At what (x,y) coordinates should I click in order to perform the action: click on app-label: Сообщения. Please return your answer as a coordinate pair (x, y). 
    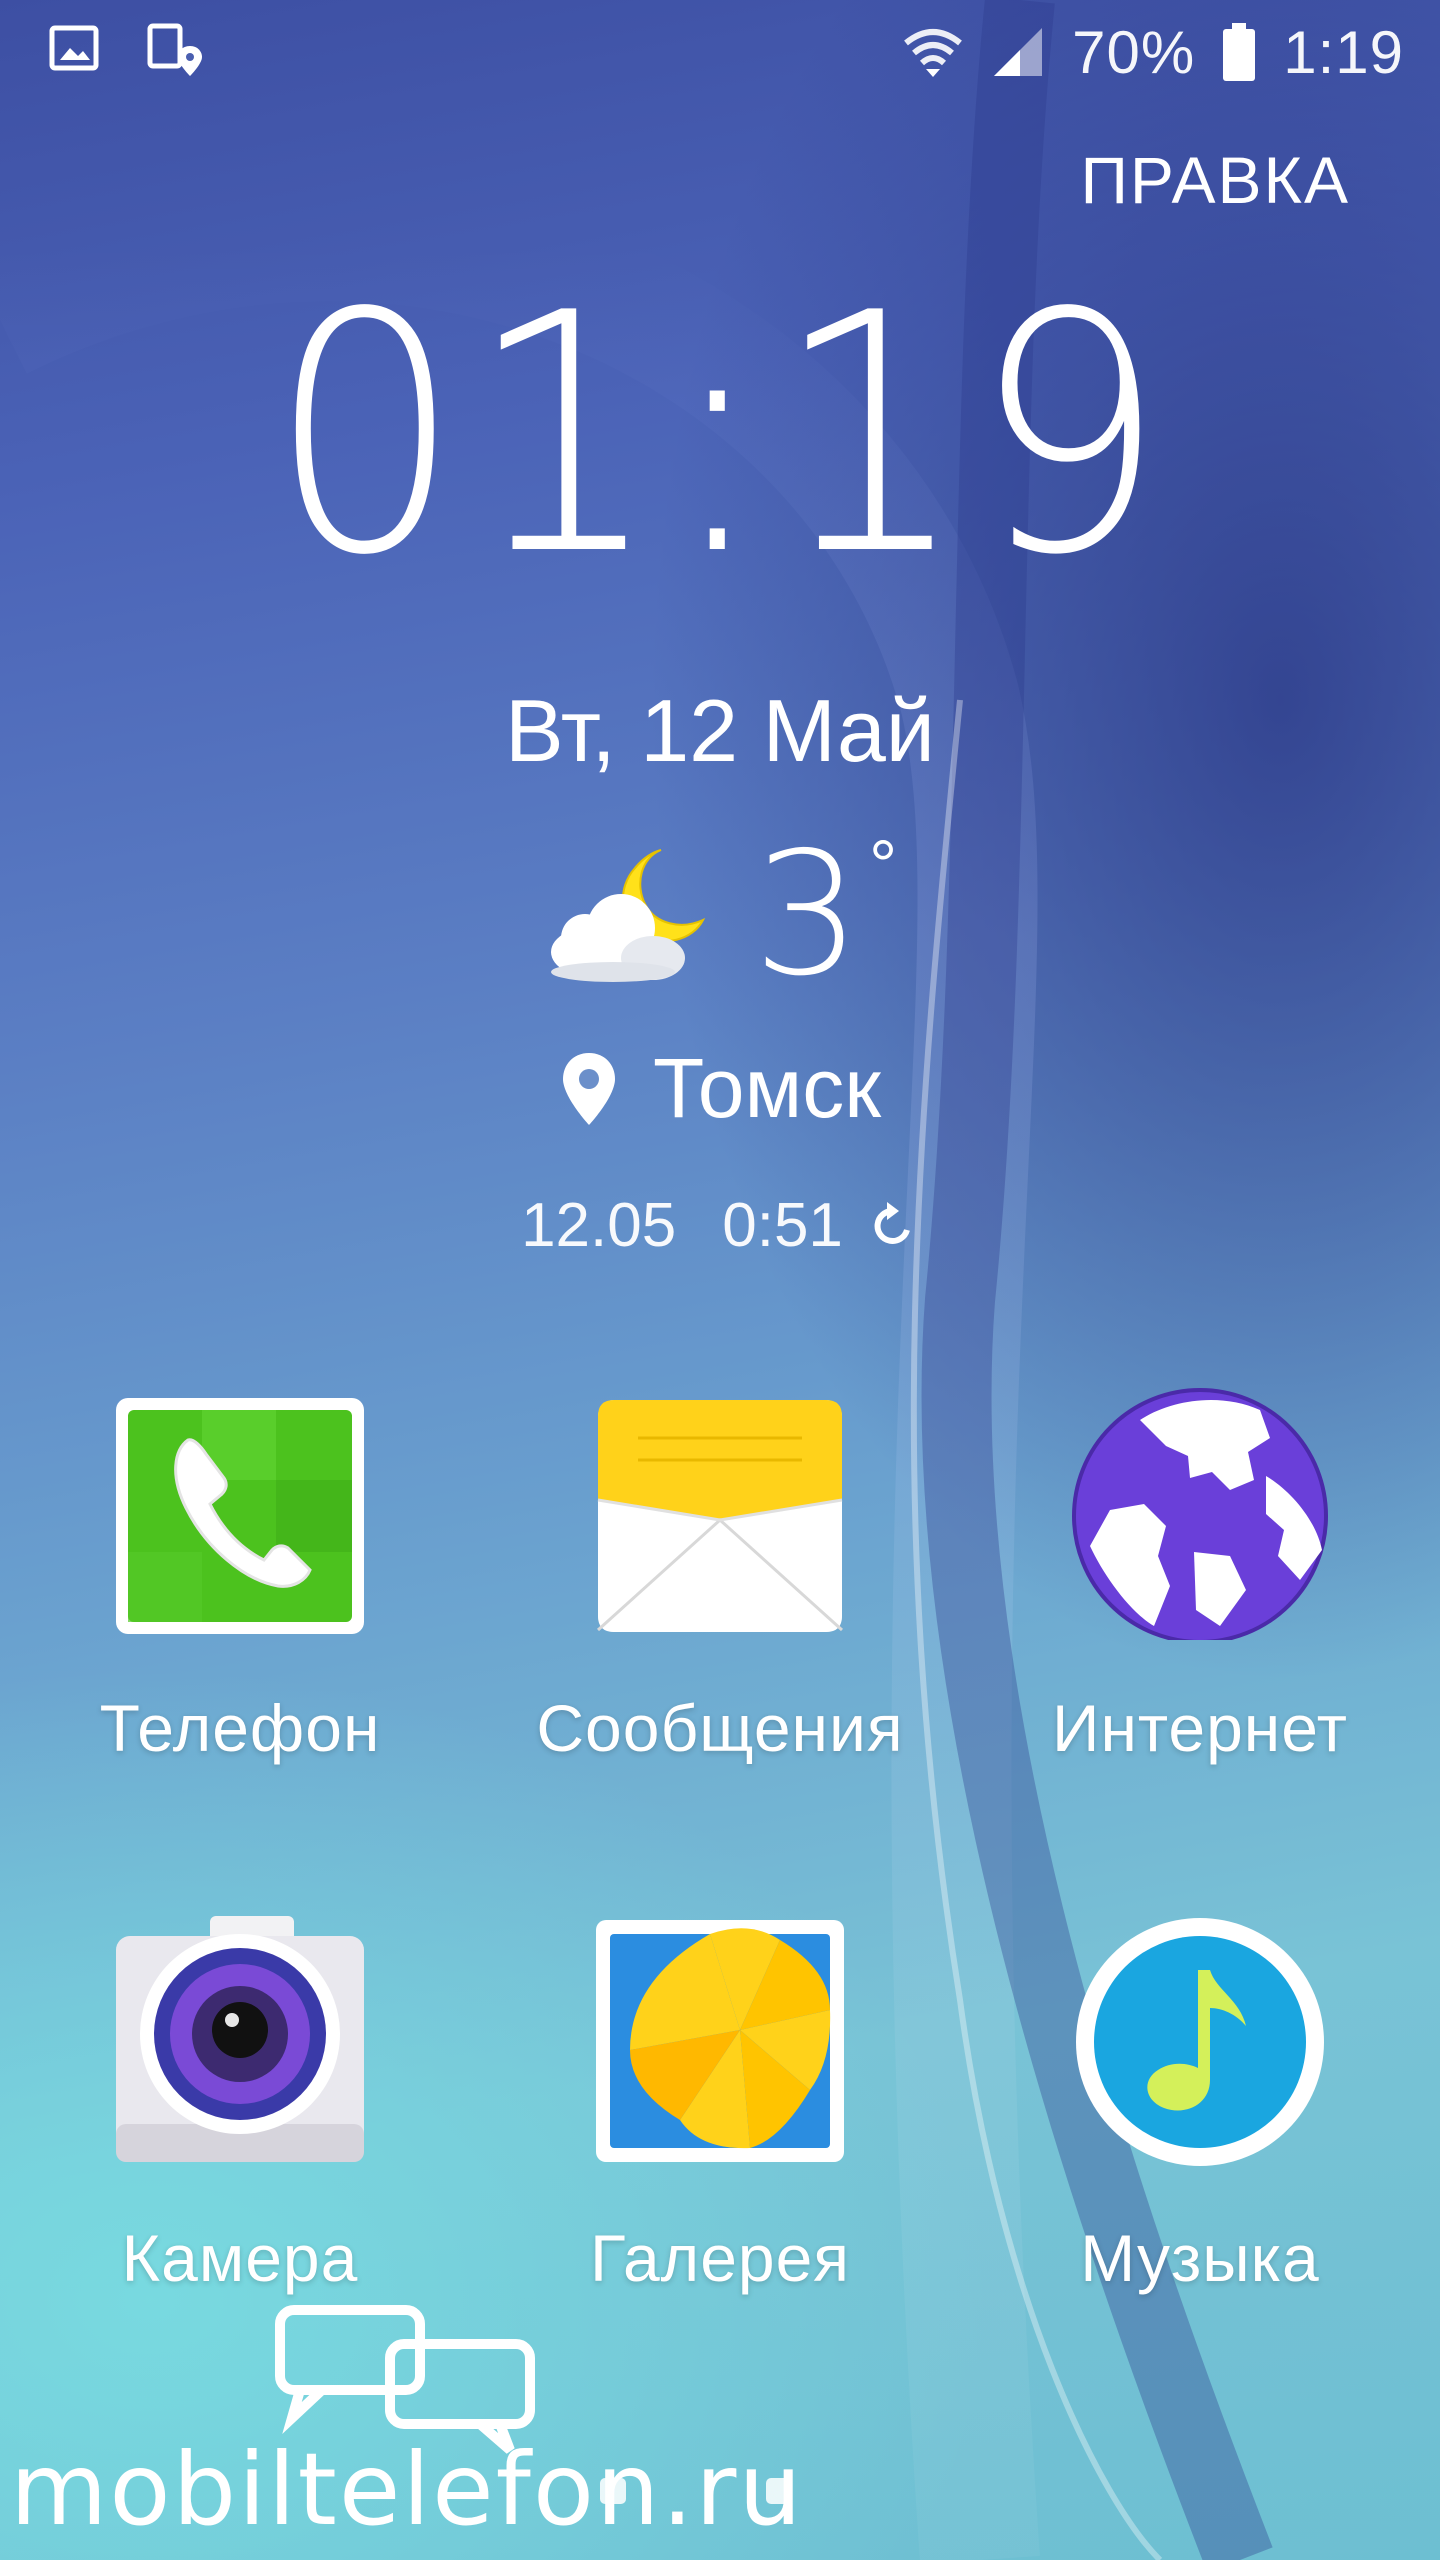
    Looking at the image, I should click on (720, 1728).